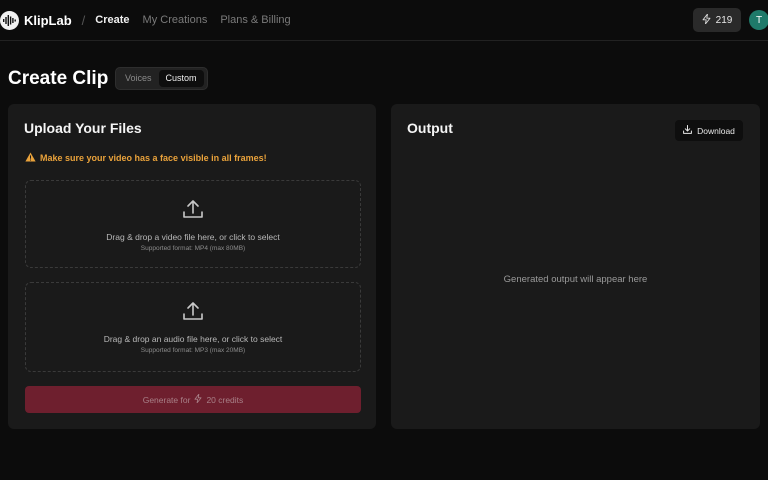 Image resolution: width=768 pixels, height=480 pixels. What do you see at coordinates (193, 350) in the screenshot?
I see `audio-dropzone-format: Supported format: MP3 (max 20MB)` at bounding box center [193, 350].